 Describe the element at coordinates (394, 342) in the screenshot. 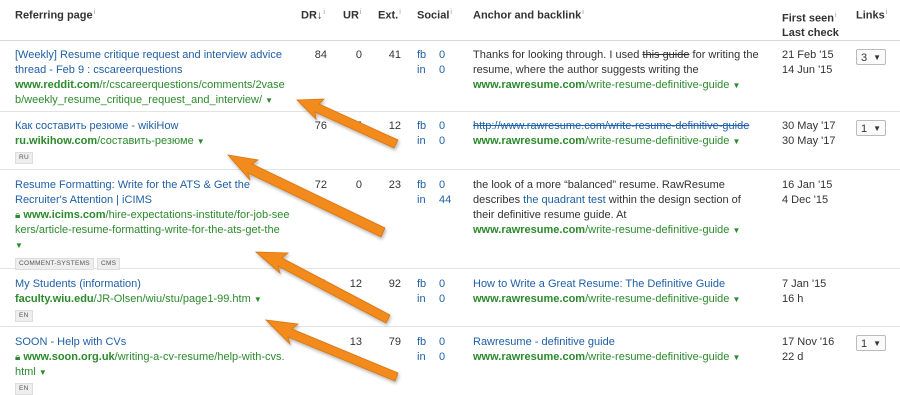

I see `ext-value: 79` at that location.